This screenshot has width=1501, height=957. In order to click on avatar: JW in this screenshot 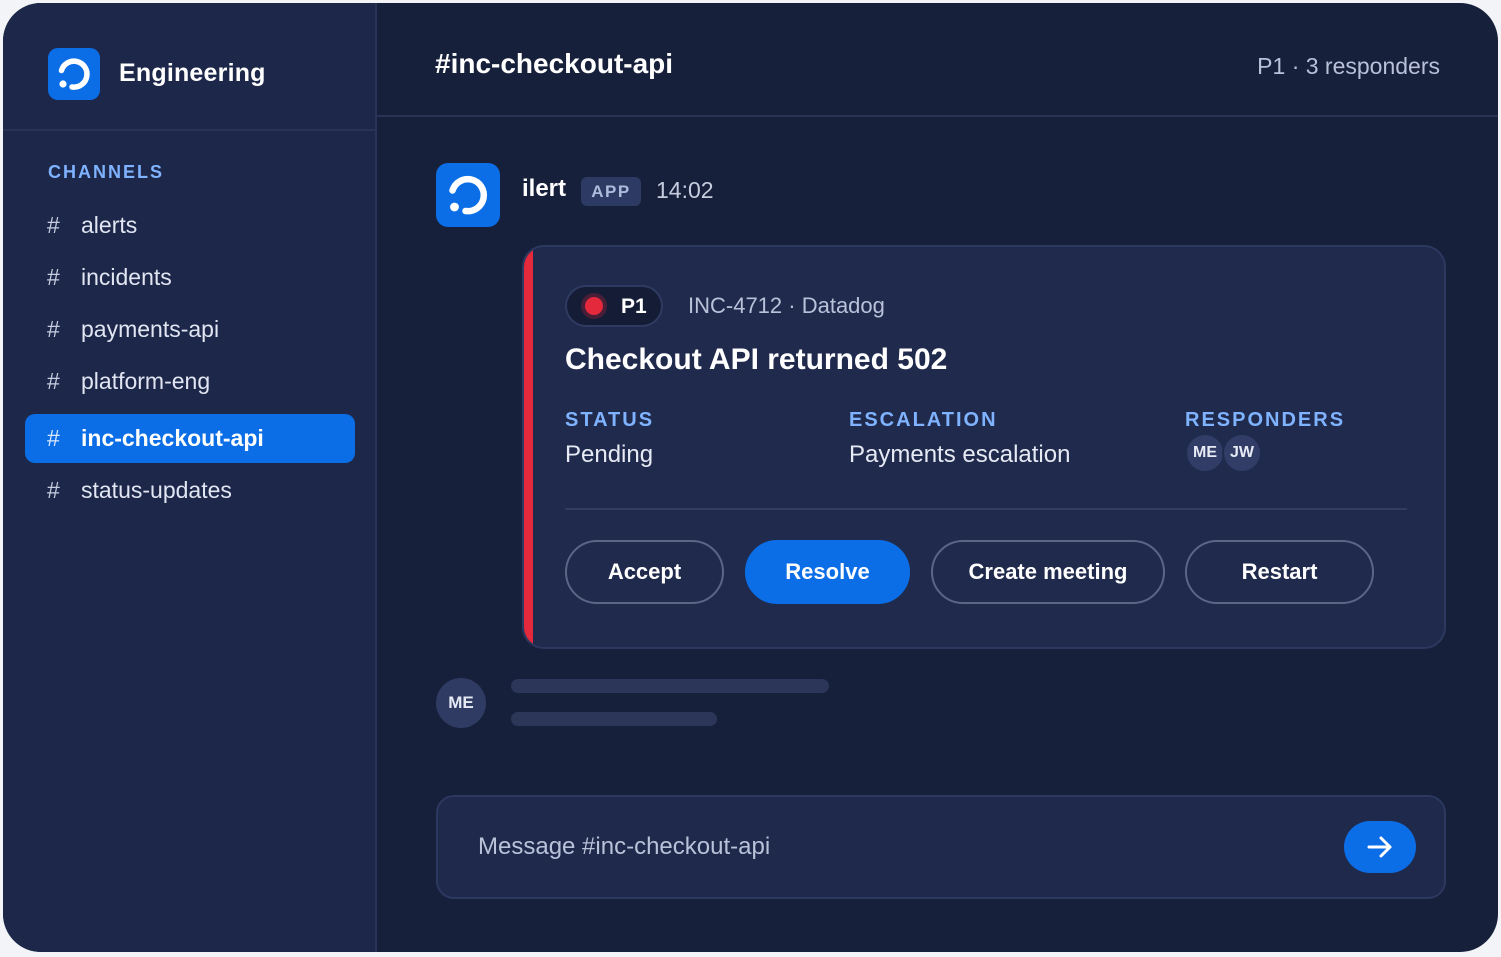, I will do `click(1242, 453)`.